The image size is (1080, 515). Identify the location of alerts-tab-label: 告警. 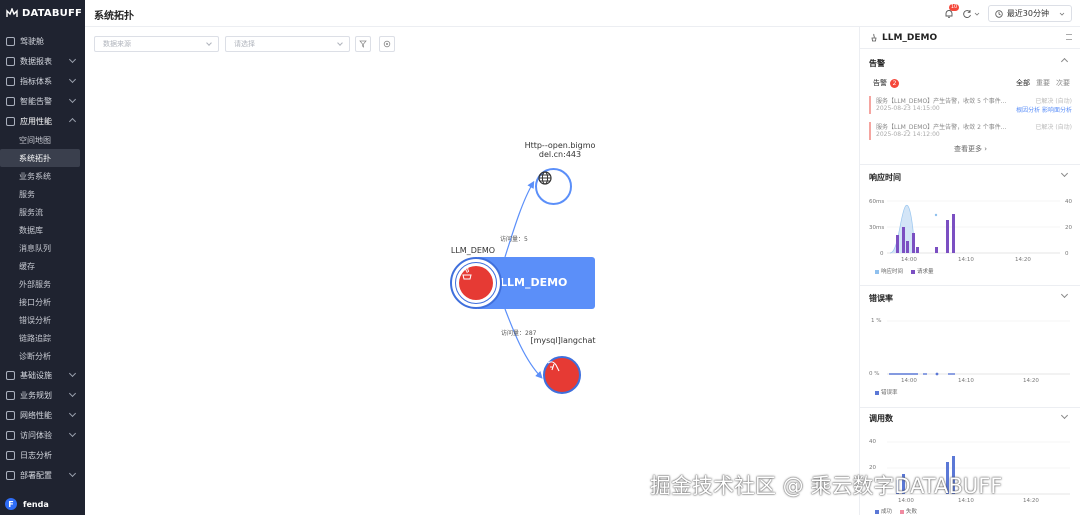
(880, 83).